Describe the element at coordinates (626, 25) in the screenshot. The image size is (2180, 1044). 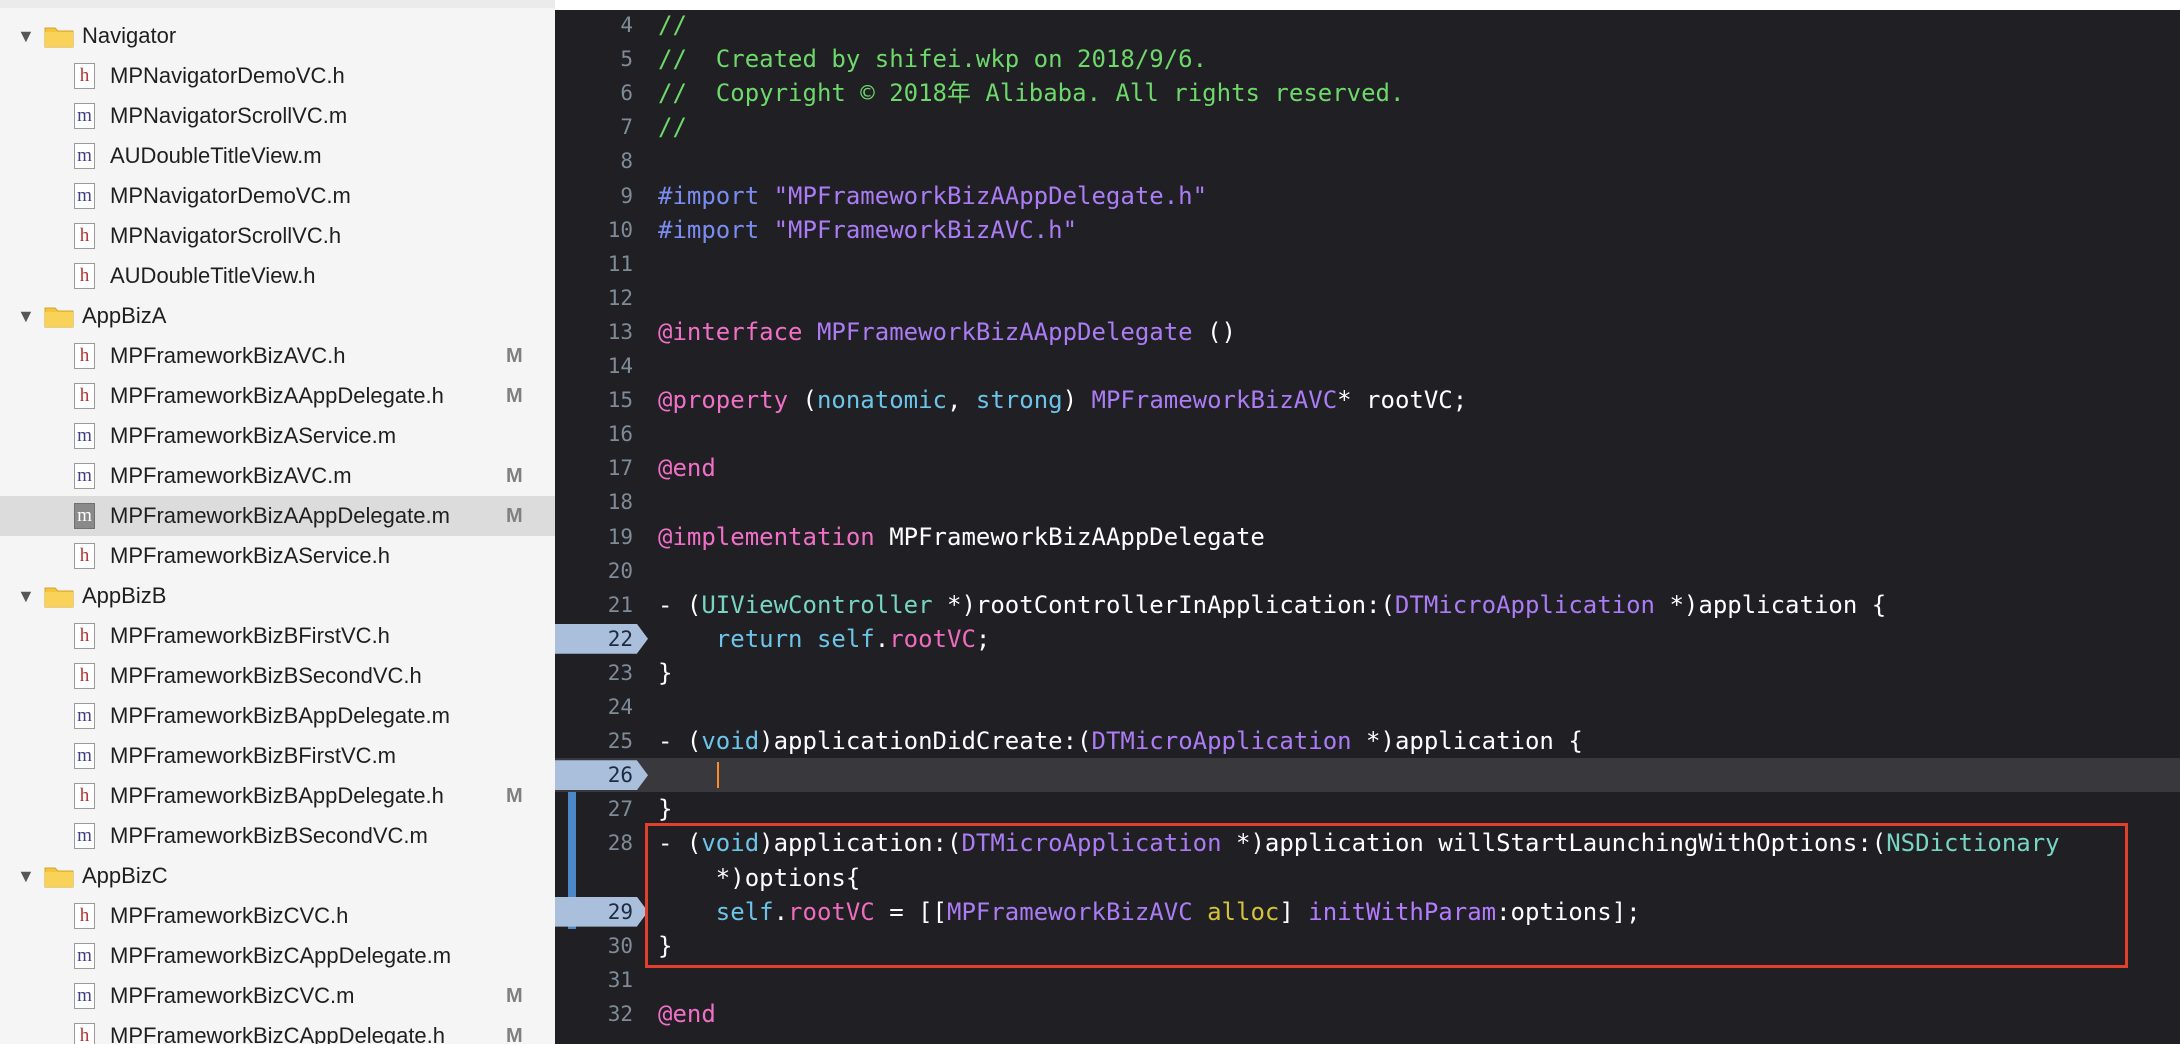
I see `line-number: 4` at that location.